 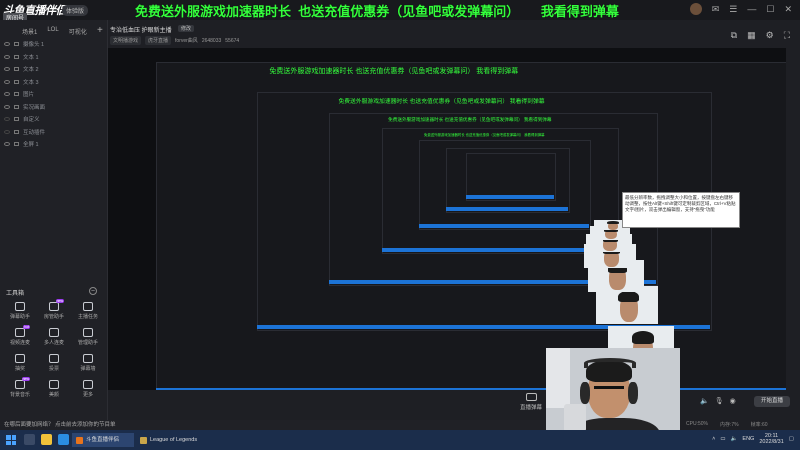 I want to click on tool-item: 更多, so click(x=88, y=389).